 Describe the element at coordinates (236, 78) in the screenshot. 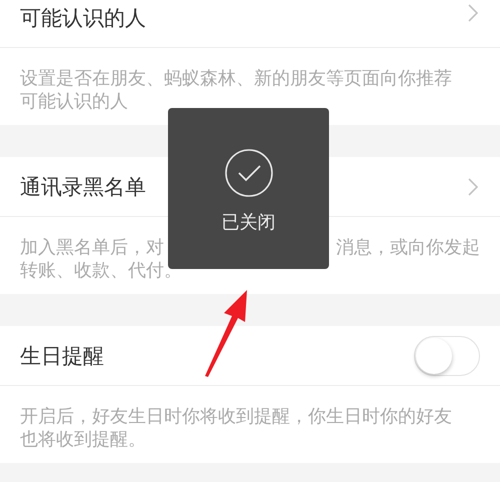

I see `setting-description: 设置是否在朋友、蚂蚁森林、新的朋友等页面向你推荐` at that location.